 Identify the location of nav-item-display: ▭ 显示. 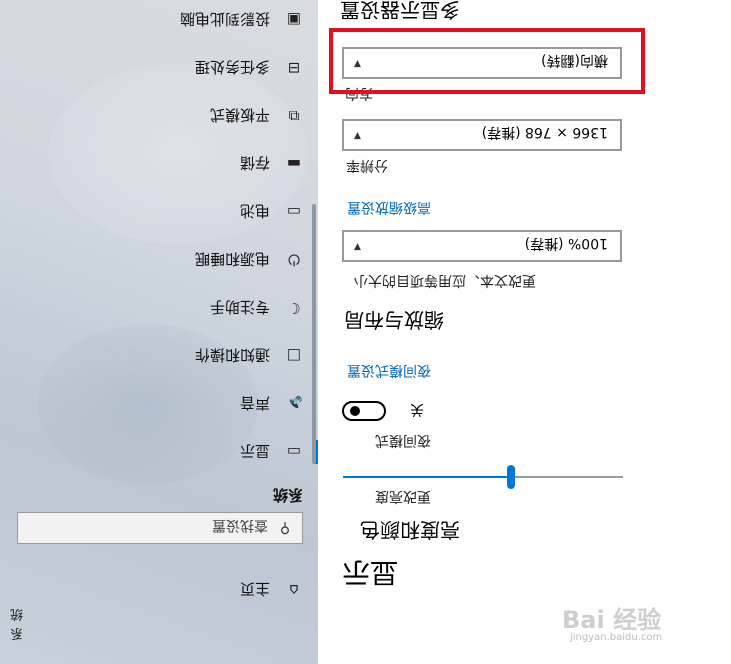
(159, 452).